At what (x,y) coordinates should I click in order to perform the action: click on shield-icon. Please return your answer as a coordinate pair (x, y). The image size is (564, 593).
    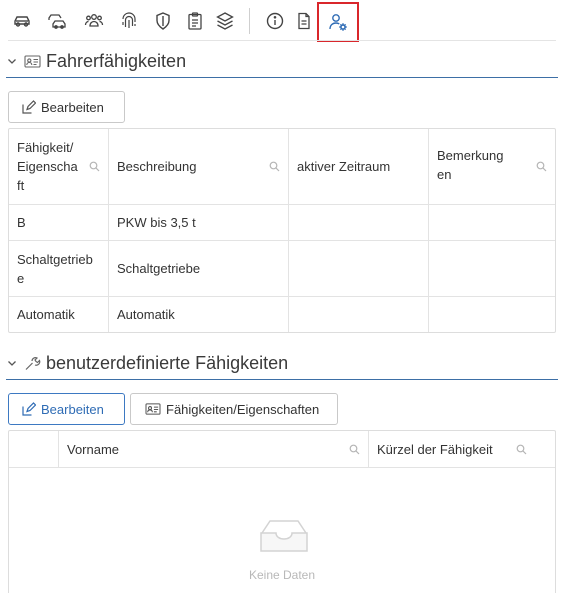
    Looking at the image, I should click on (163, 21).